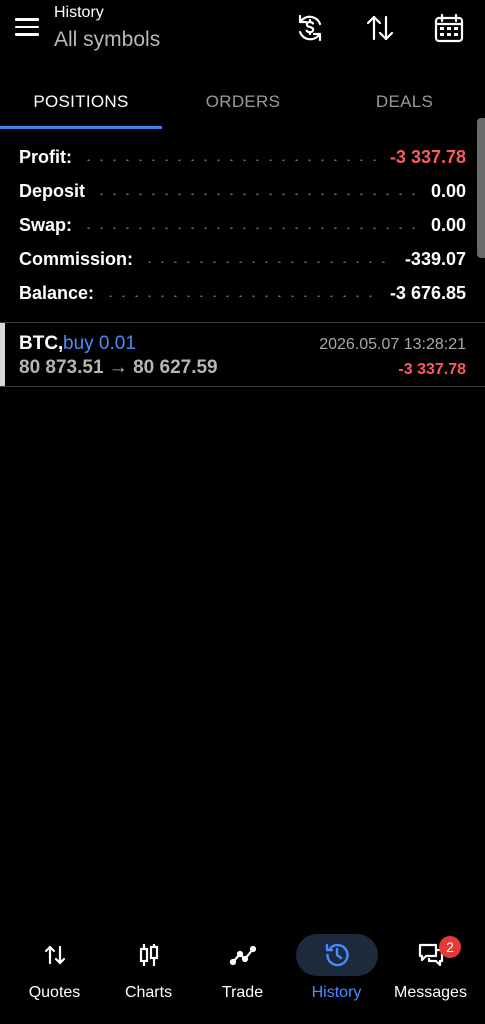 Image resolution: width=485 pixels, height=1024 pixels. Describe the element at coordinates (435, 258) in the screenshot. I see `commission-value: -339.07` at that location.